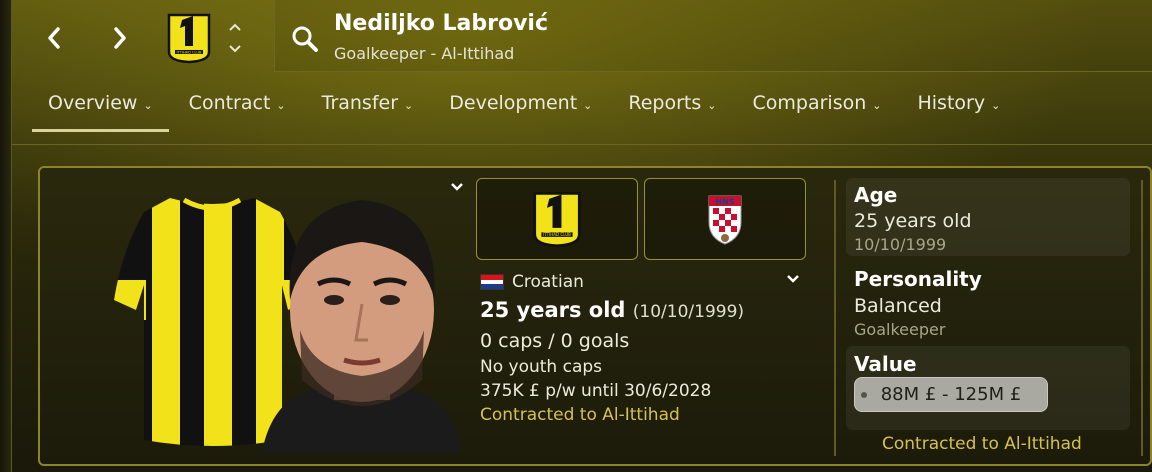 Image resolution: width=1152 pixels, height=472 pixels. I want to click on tab-transfer: Transfer ⌄, so click(368, 112).